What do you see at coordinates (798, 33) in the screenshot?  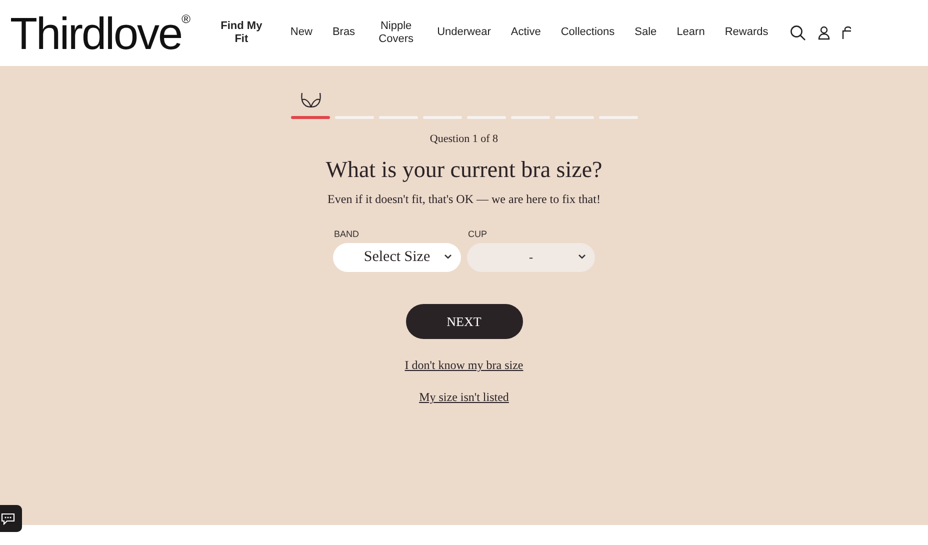 I see `search-icon` at bounding box center [798, 33].